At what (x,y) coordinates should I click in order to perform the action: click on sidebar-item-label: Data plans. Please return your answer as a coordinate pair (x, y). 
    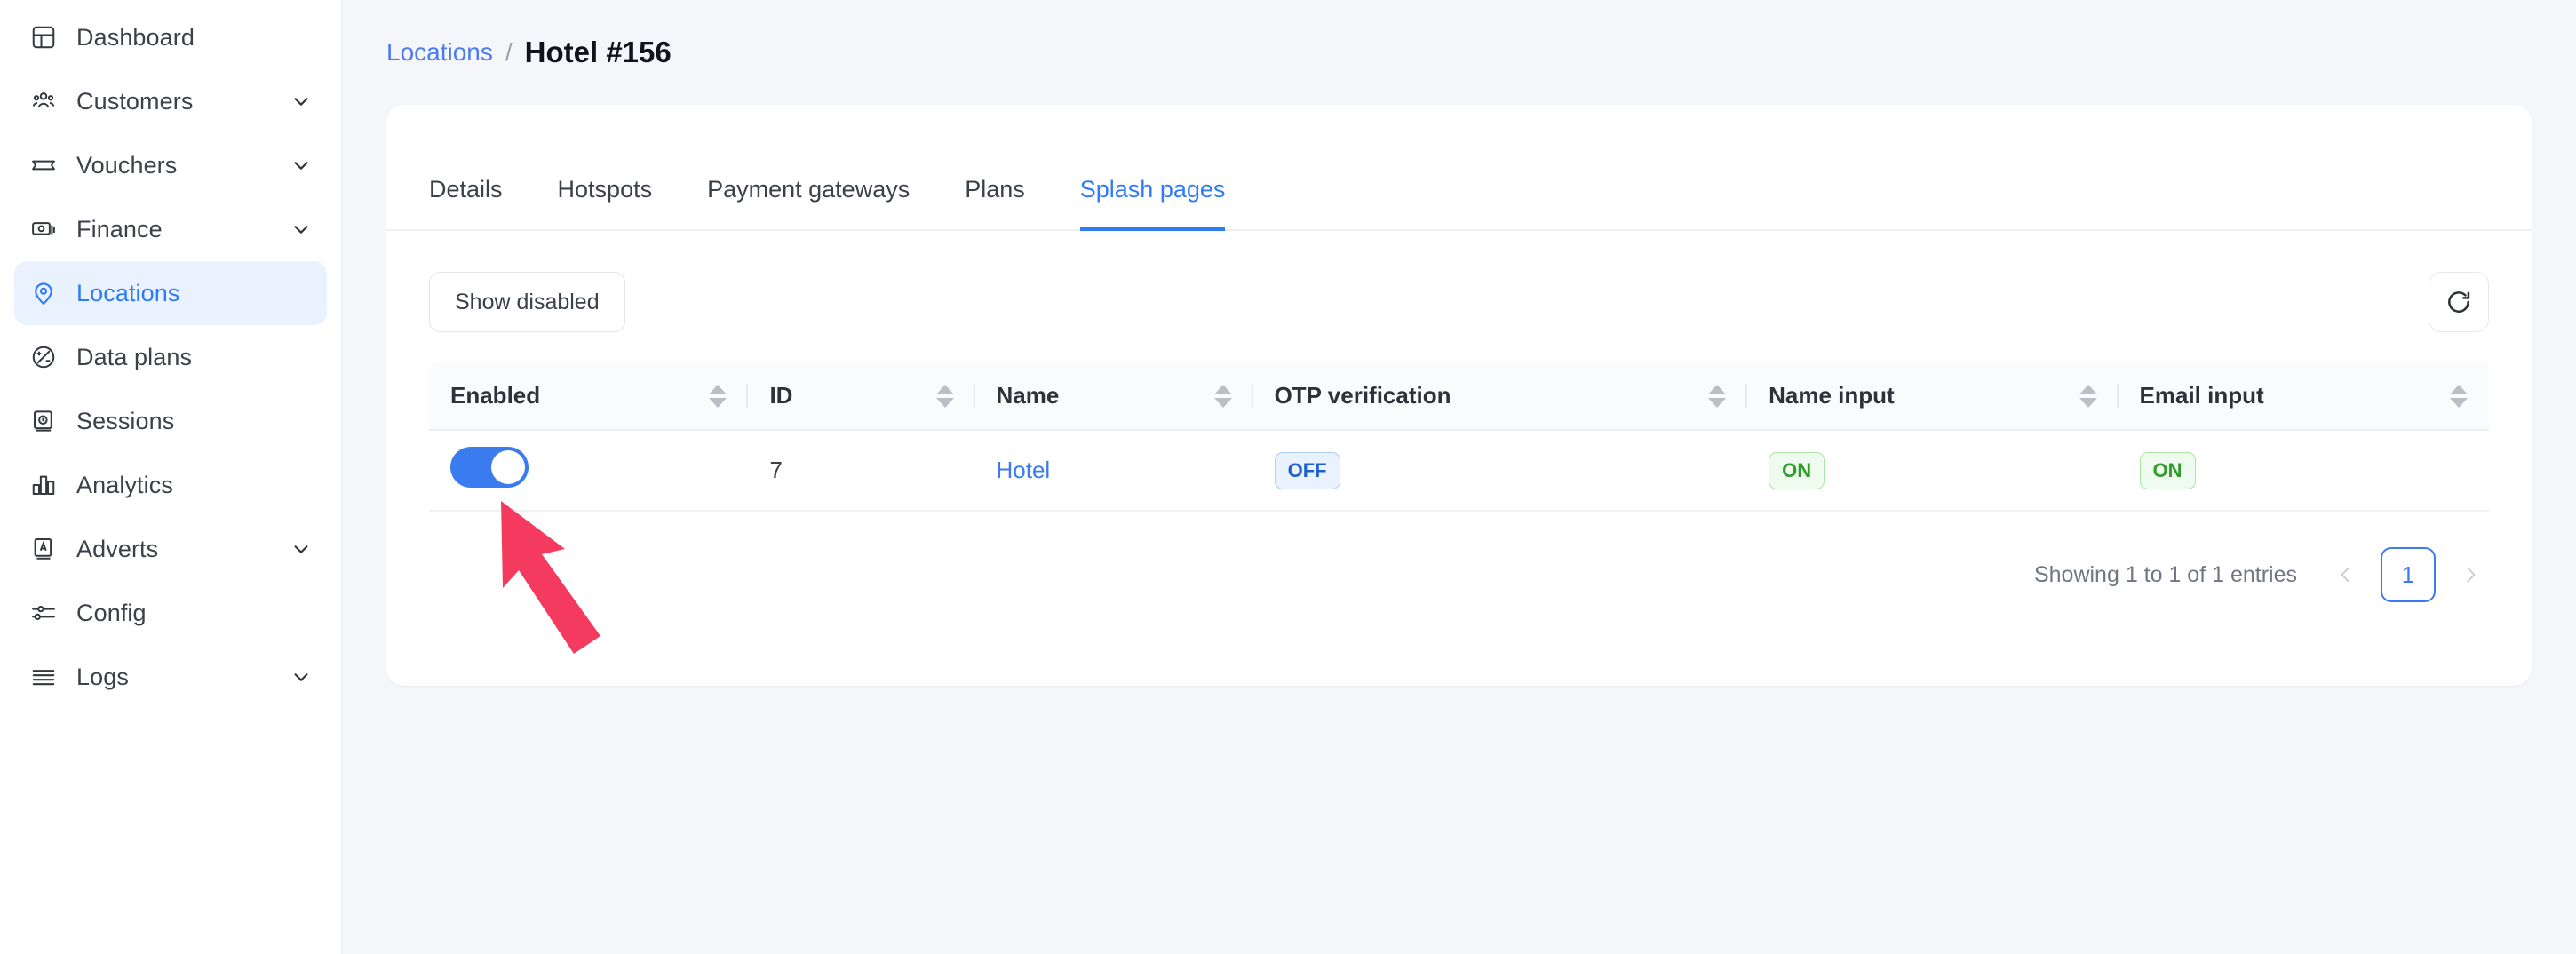
    Looking at the image, I should click on (134, 356).